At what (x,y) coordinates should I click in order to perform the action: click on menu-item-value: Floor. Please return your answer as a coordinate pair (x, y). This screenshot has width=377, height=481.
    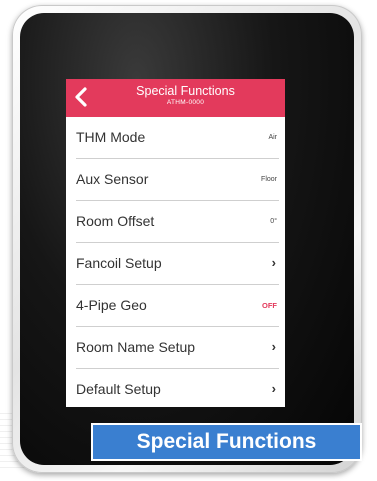
    Looking at the image, I should click on (269, 179).